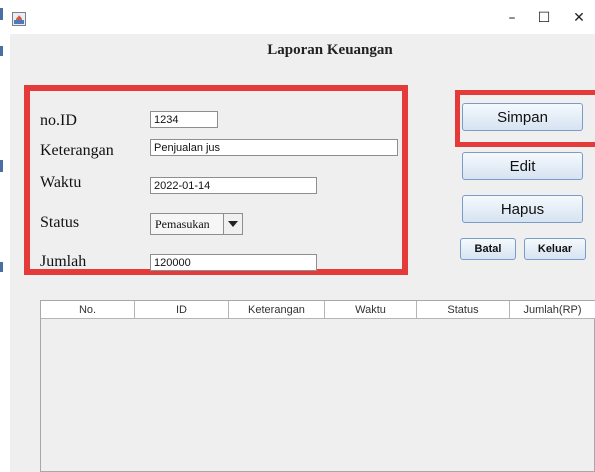 This screenshot has width=595, height=472. What do you see at coordinates (233, 224) in the screenshot?
I see `chevron-down-icon` at bounding box center [233, 224].